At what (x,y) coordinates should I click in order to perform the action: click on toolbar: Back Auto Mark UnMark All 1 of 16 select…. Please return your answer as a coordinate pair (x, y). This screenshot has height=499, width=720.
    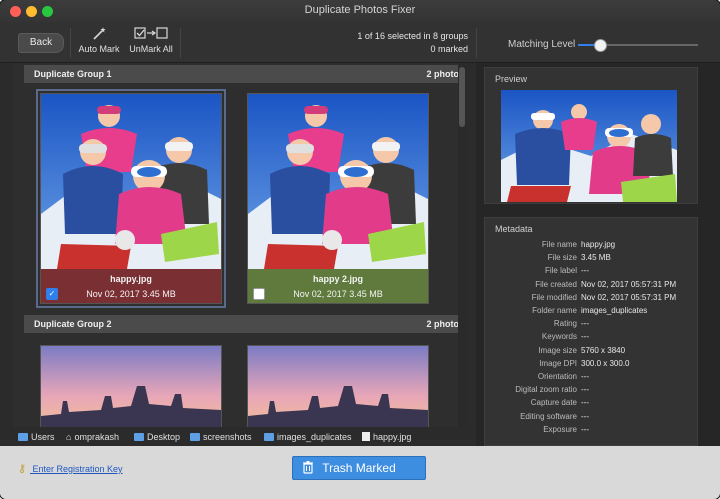
    Looking at the image, I should click on (360, 42).